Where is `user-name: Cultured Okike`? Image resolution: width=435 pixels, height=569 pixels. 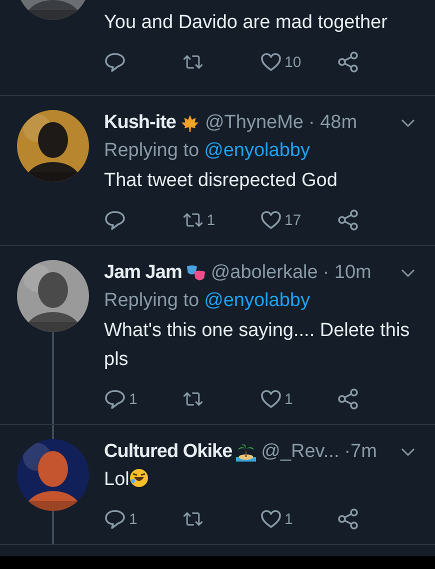 user-name: Cultured Okike is located at coordinates (168, 452).